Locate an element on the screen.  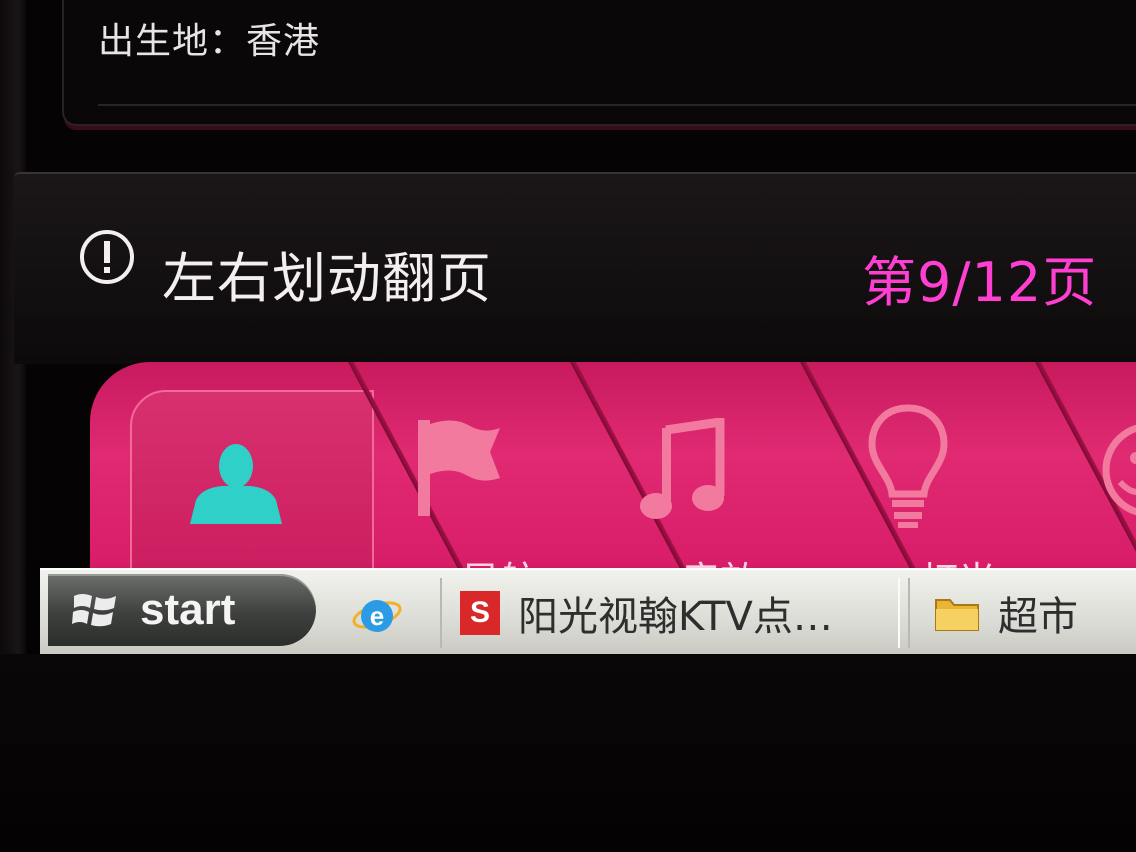
internet-explorer-icon: e is located at coordinates (377, 615).